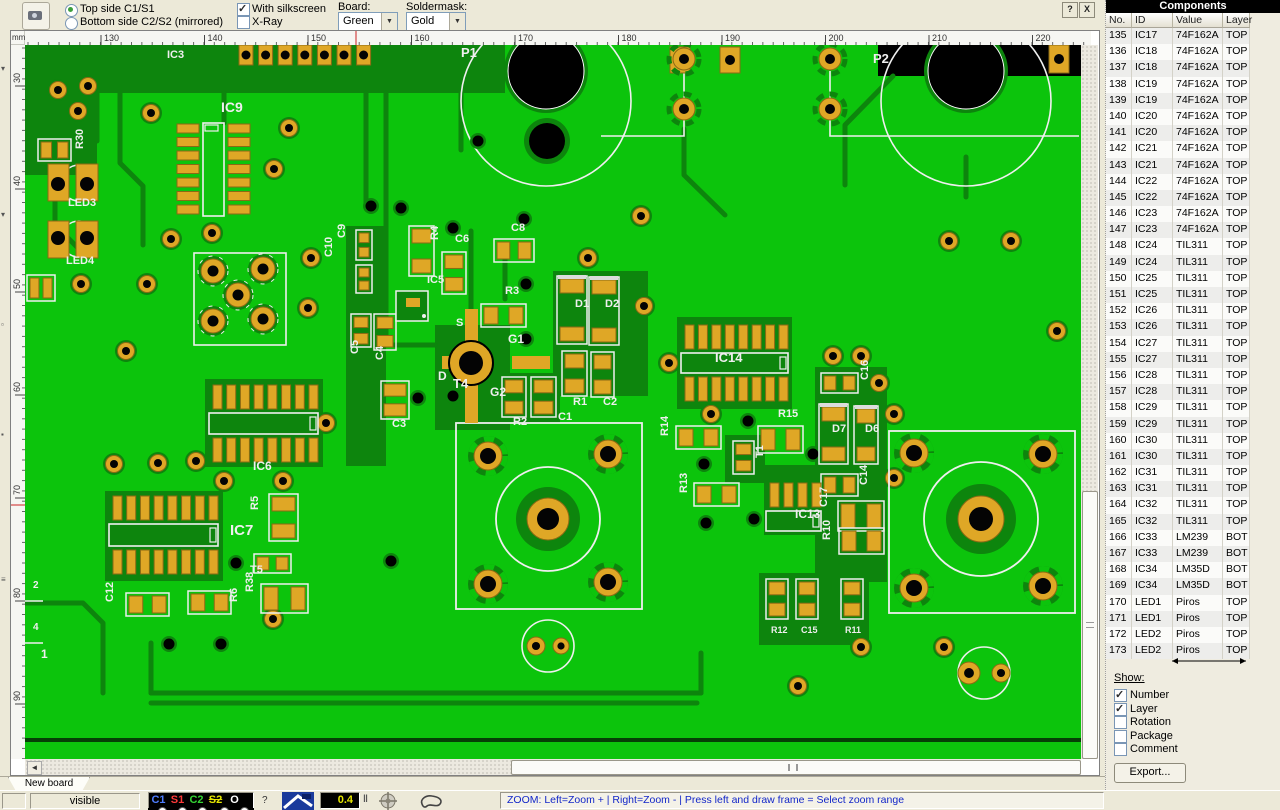  I want to click on table-row: 168 IC34 LM35D BOT, so click(1193, 570).